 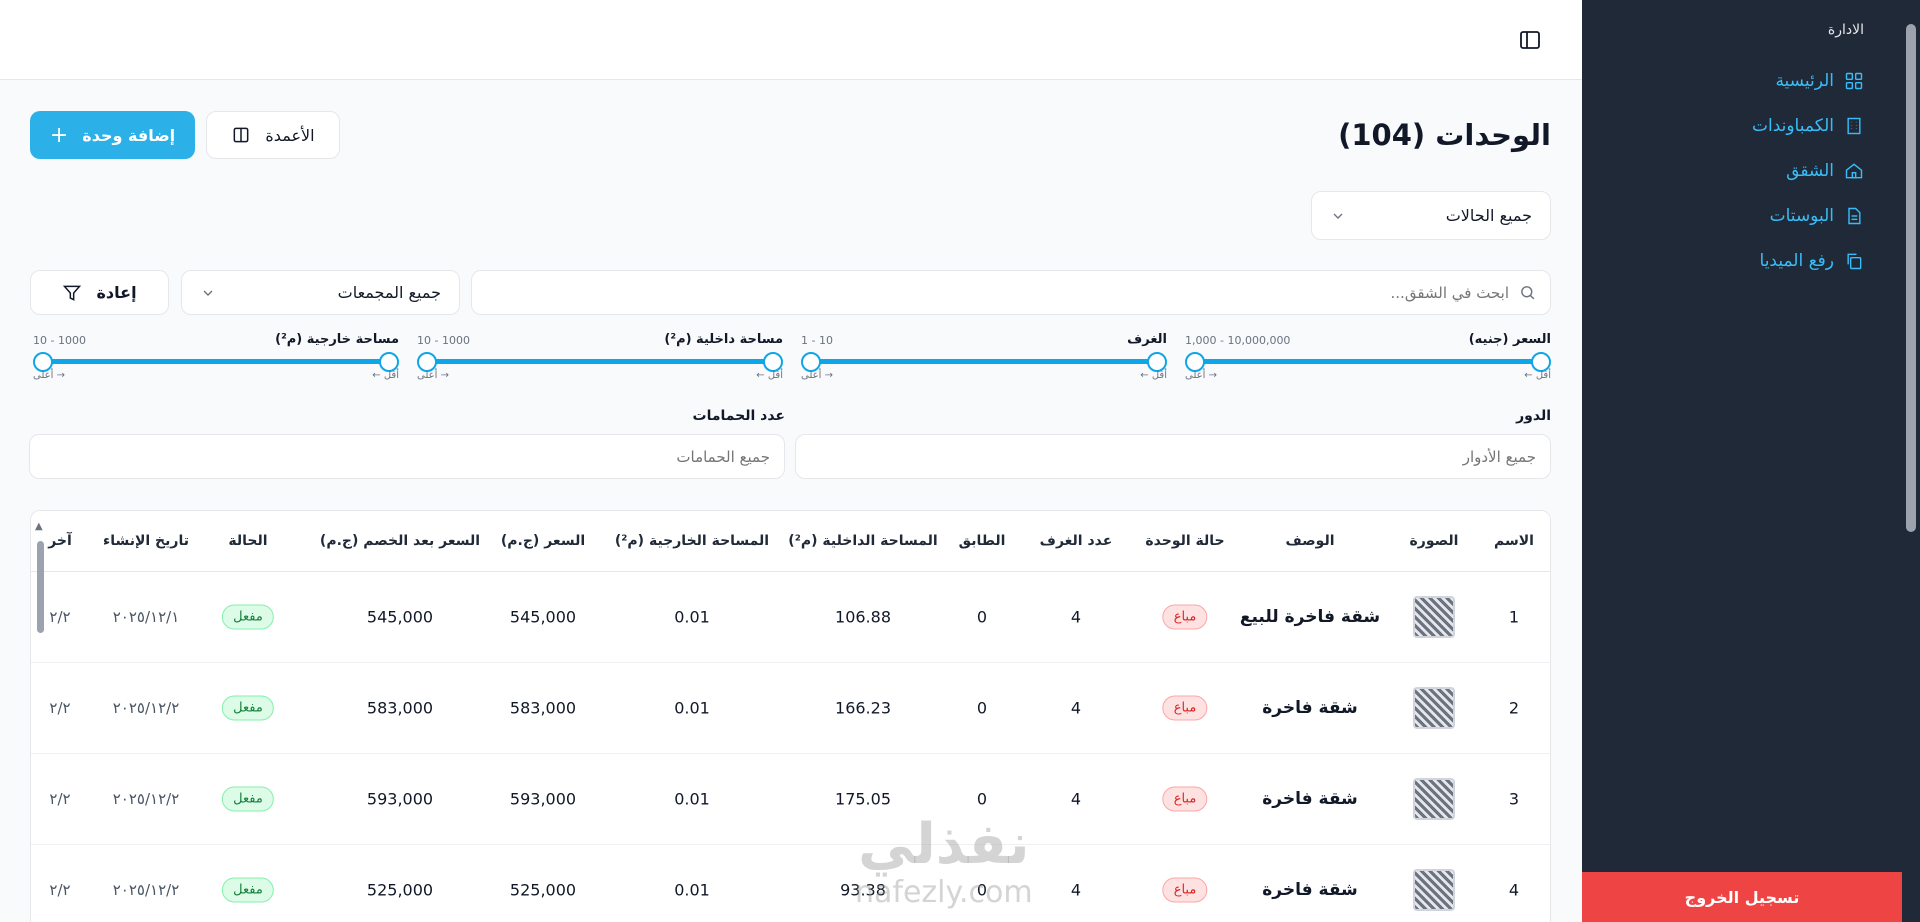 What do you see at coordinates (1734, 260) in the screenshot?
I see `sidebar-item-media-upload: رفع الميديا` at bounding box center [1734, 260].